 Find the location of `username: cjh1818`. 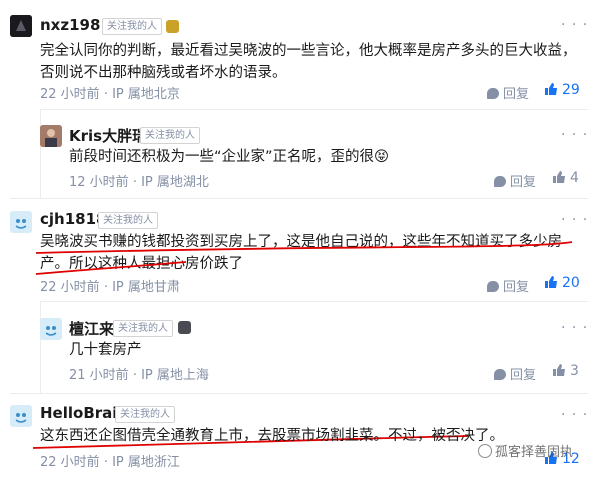

username: cjh1818 is located at coordinates (73, 219).